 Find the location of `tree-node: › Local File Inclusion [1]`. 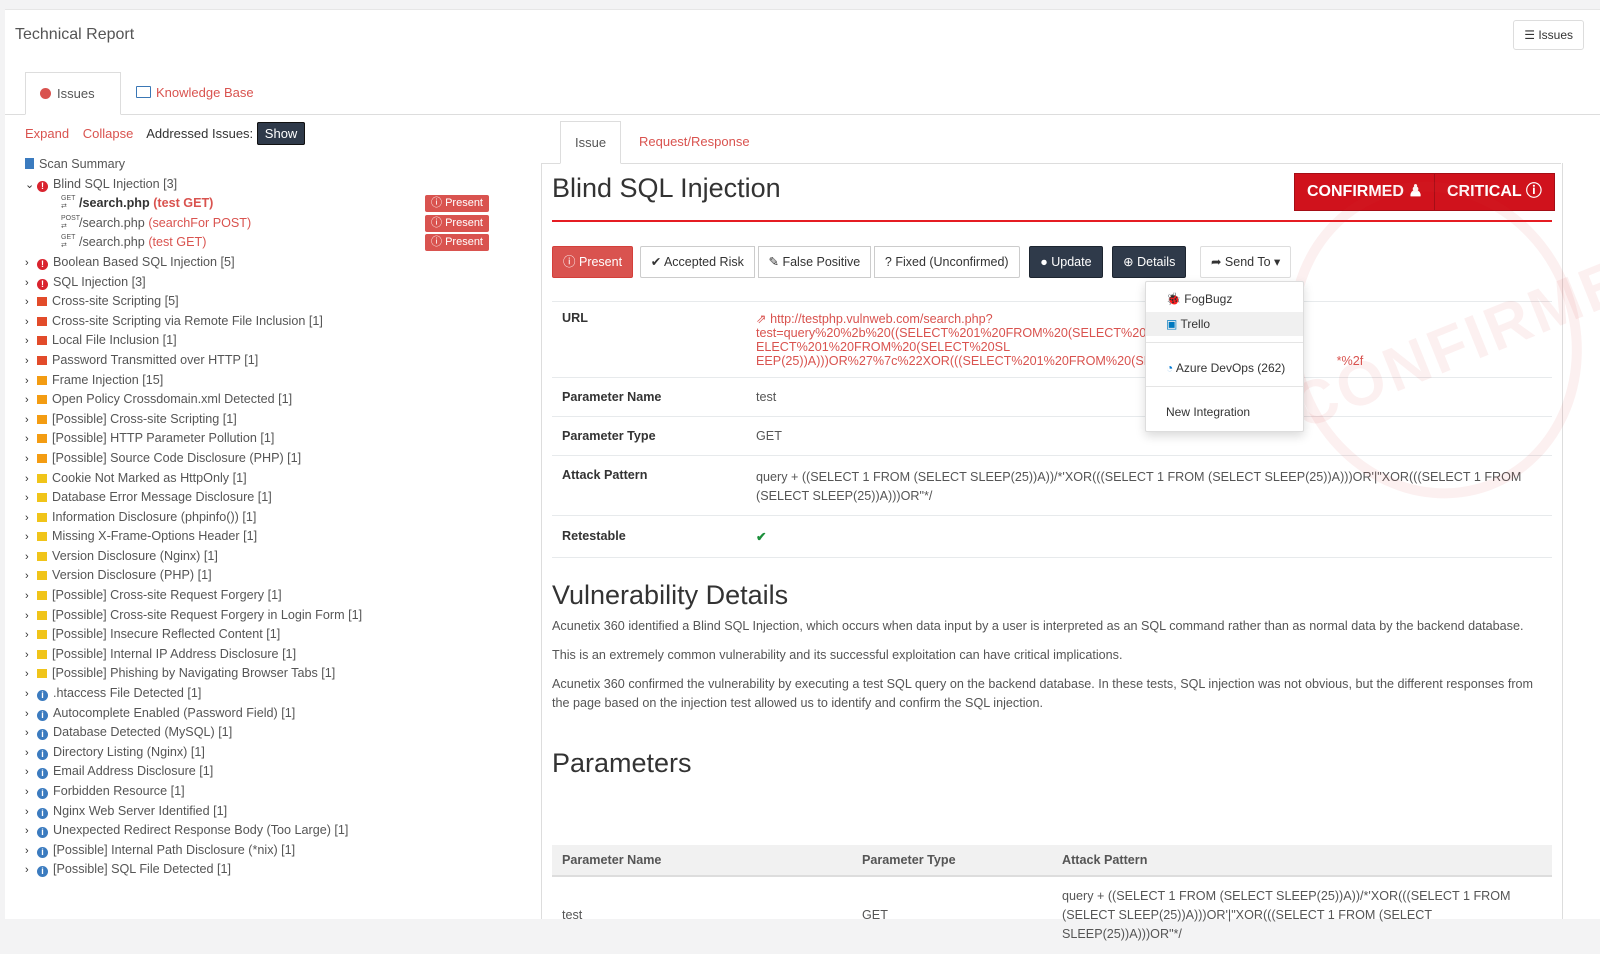

tree-node: › Local File Inclusion [1] is located at coordinates (280, 341).